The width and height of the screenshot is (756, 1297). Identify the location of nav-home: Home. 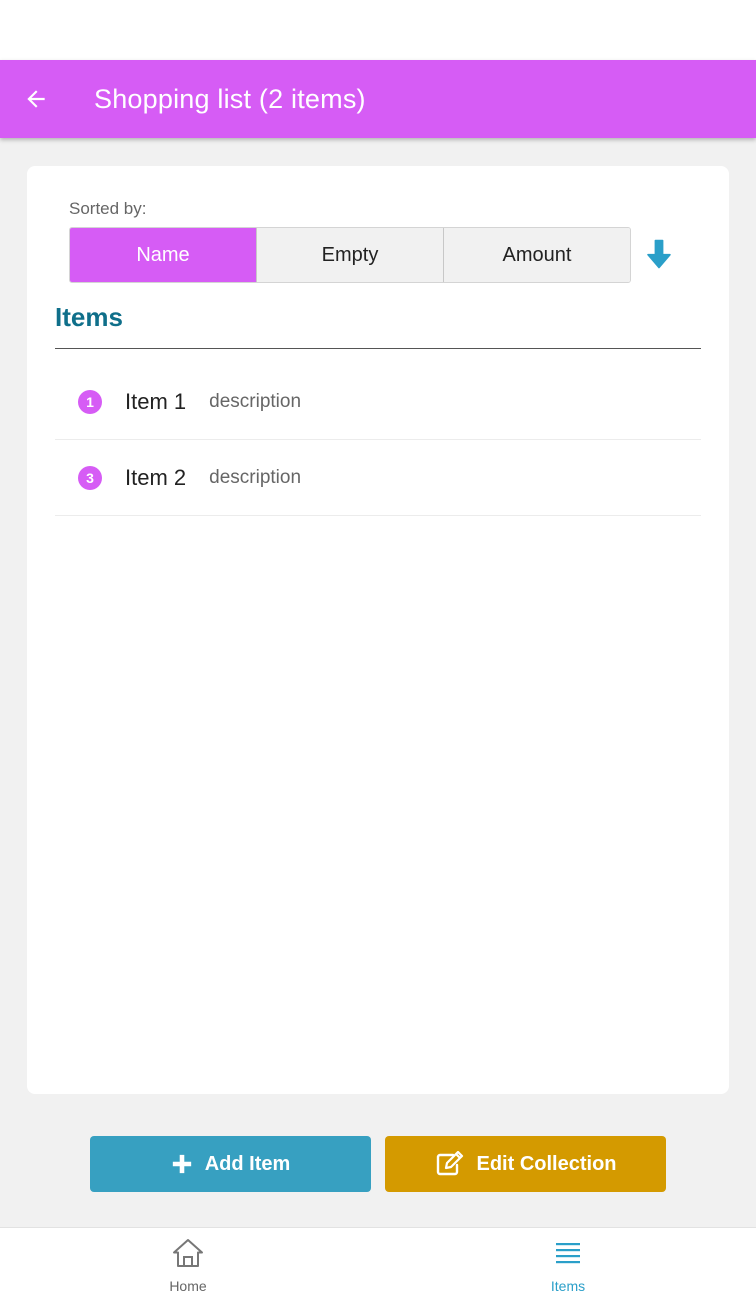
(188, 1262).